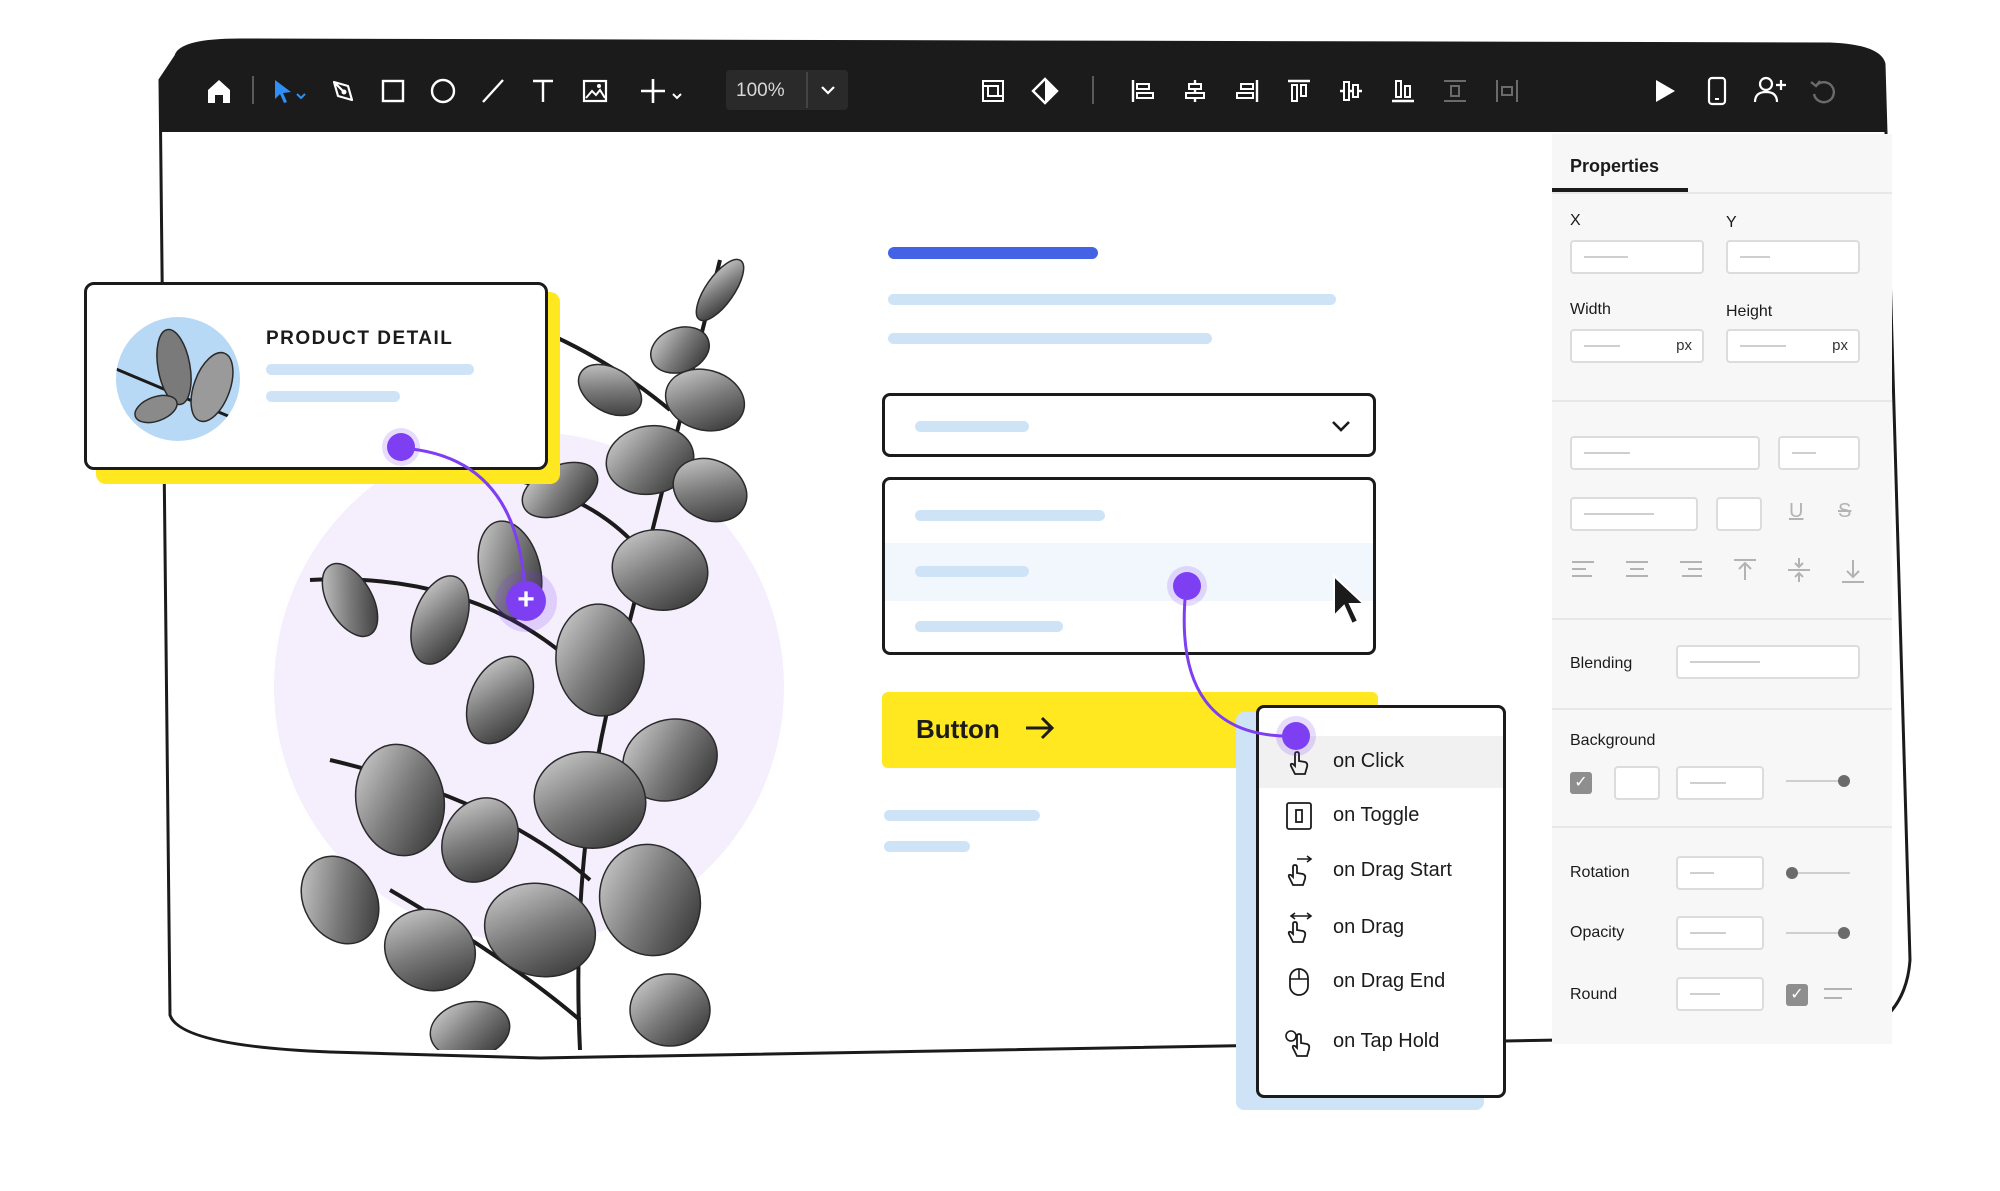 The height and width of the screenshot is (1191, 2000). Describe the element at coordinates (526, 601) in the screenshot. I see `add-link-button: +` at that location.